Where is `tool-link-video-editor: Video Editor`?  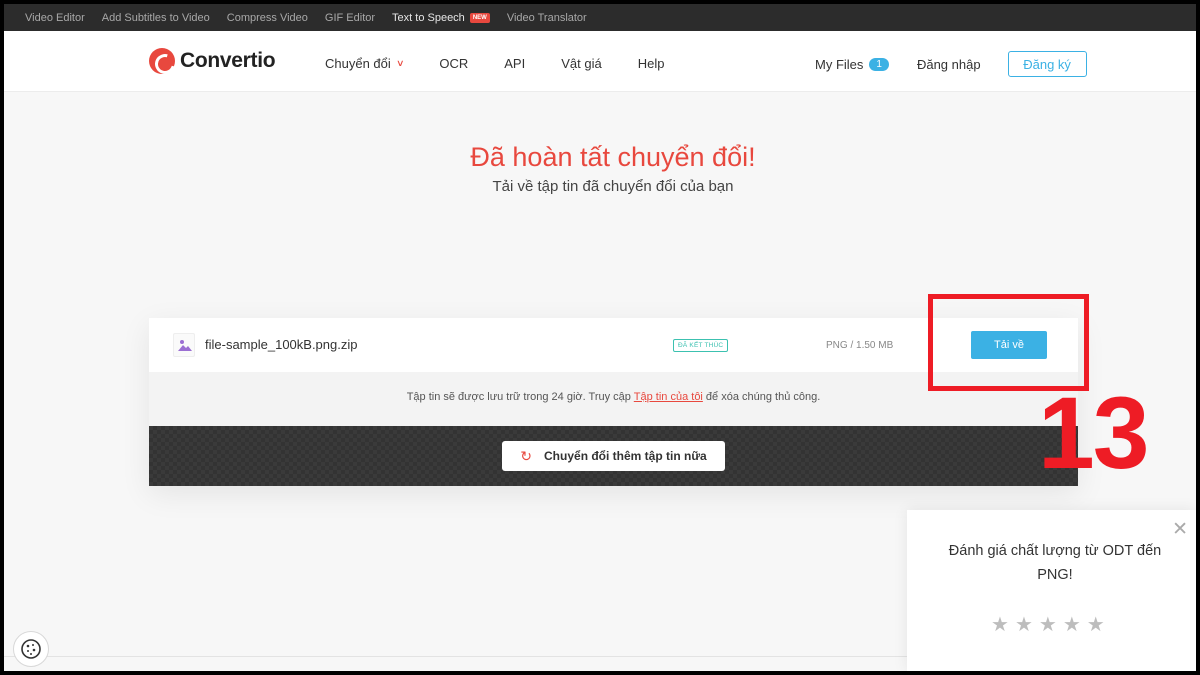 tool-link-video-editor: Video Editor is located at coordinates (55, 18).